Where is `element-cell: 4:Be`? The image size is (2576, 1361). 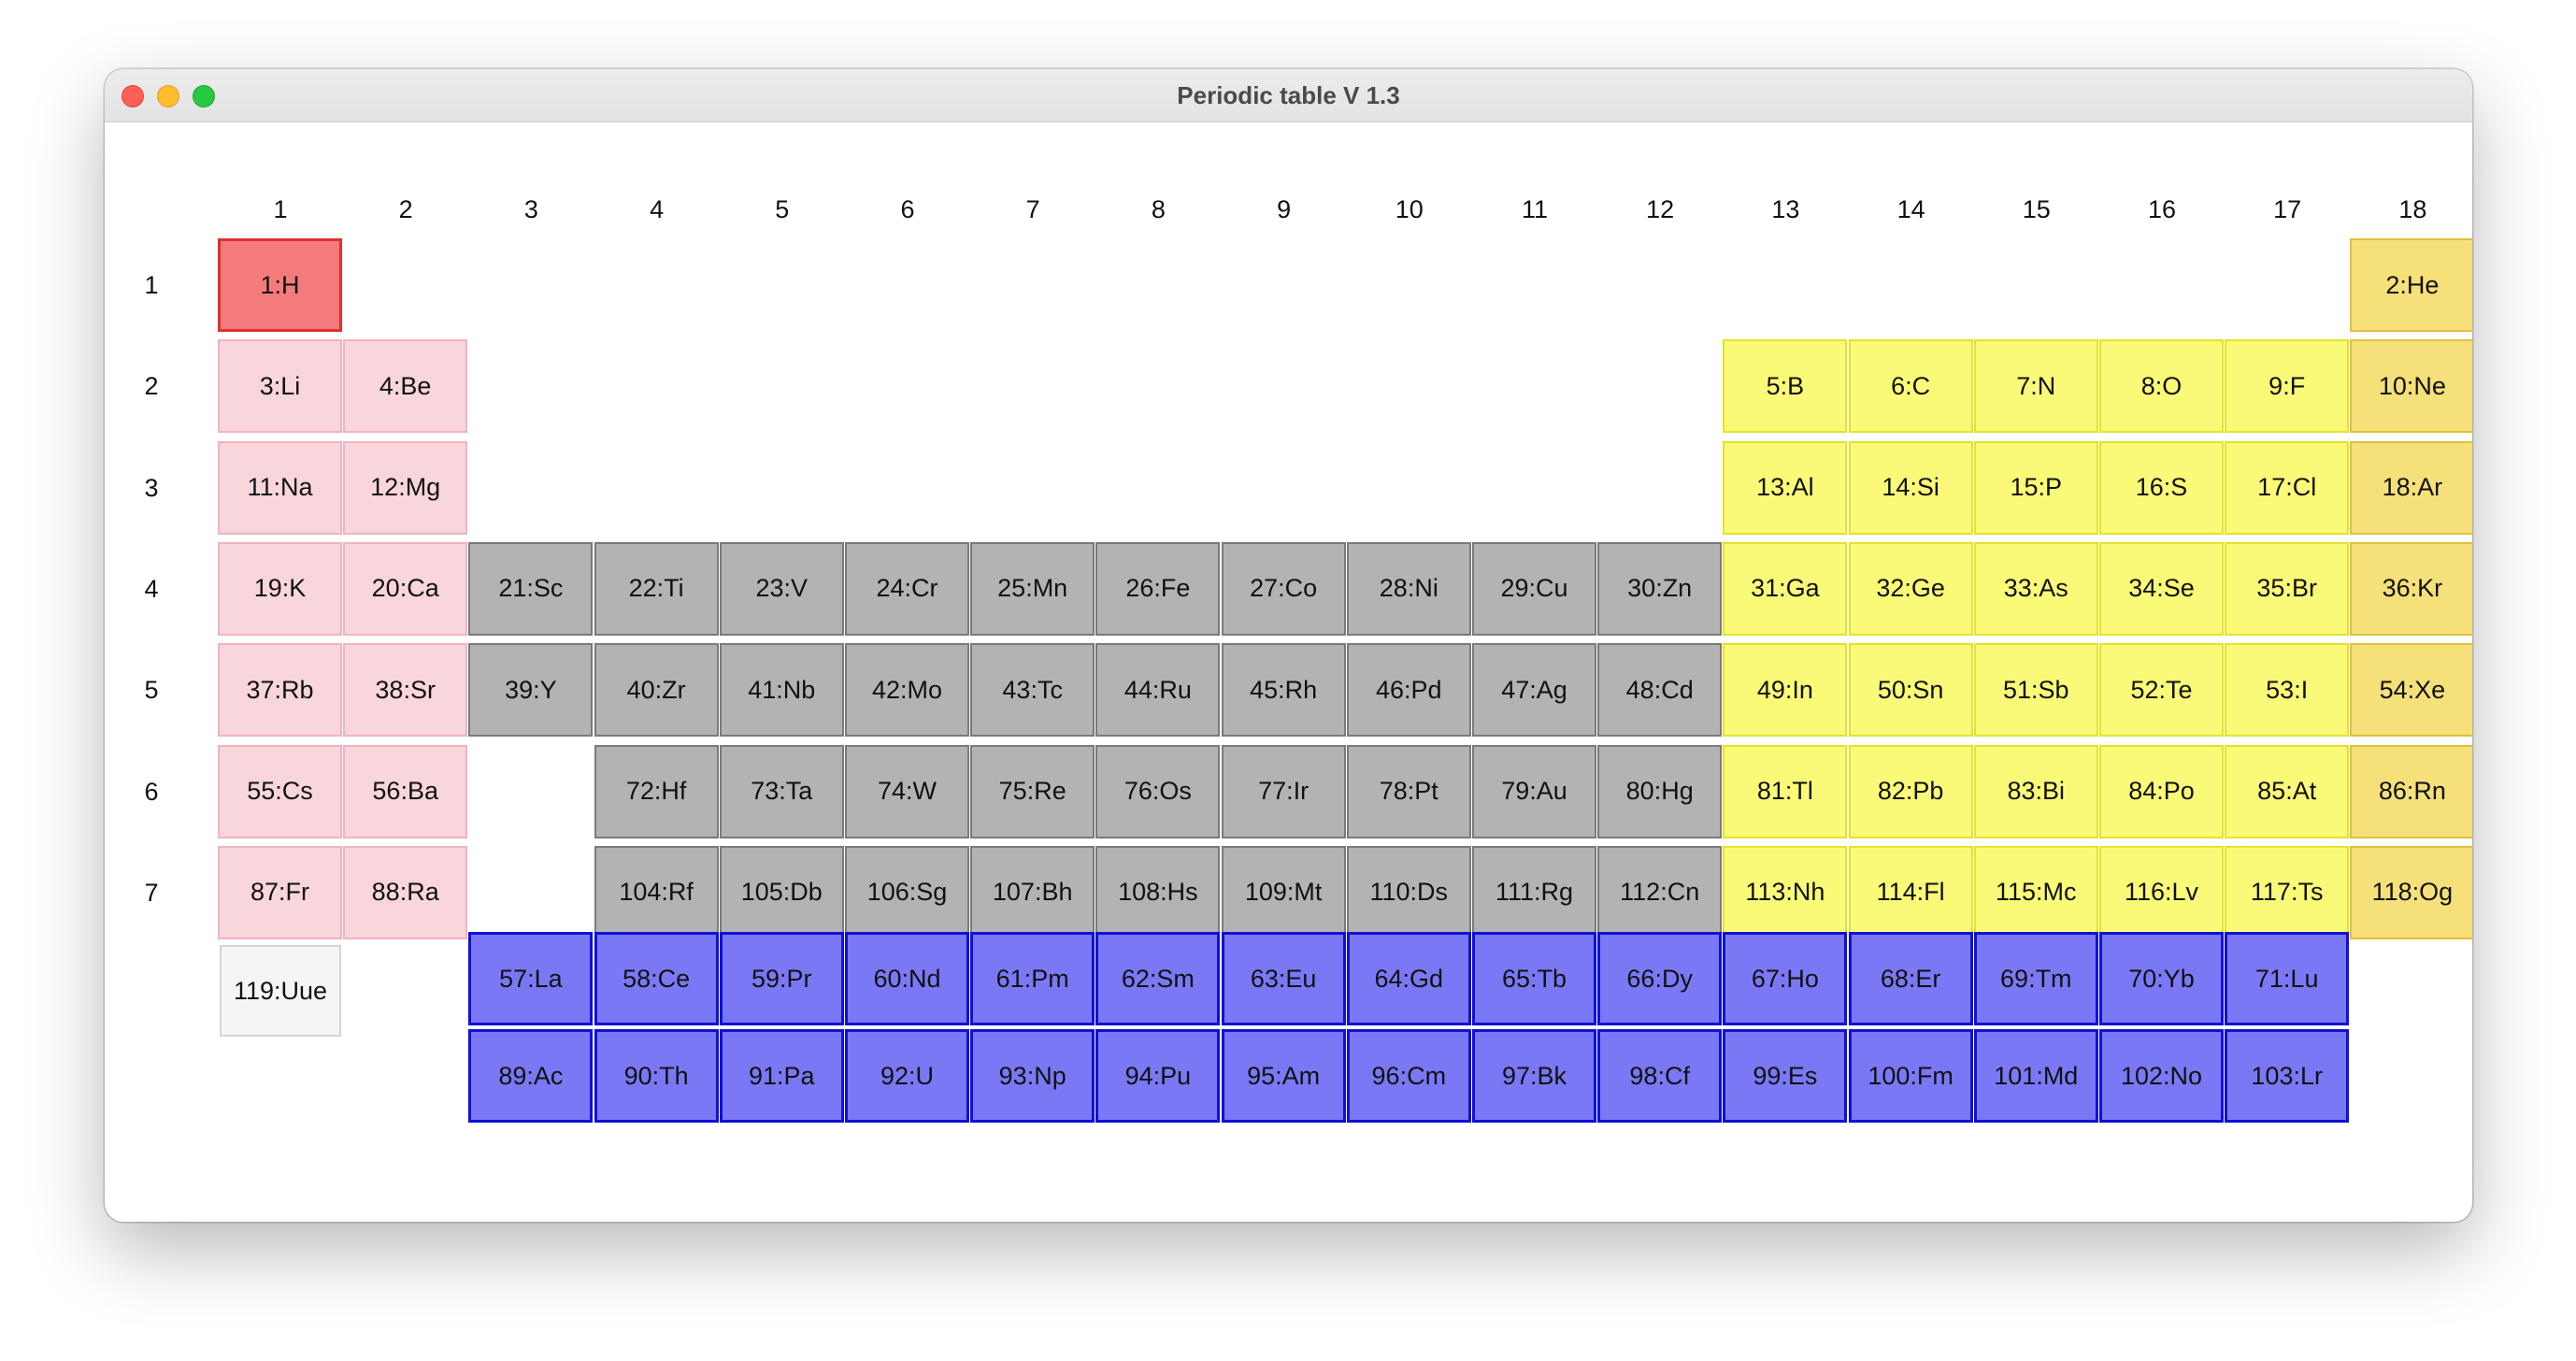 element-cell: 4:Be is located at coordinates (405, 387).